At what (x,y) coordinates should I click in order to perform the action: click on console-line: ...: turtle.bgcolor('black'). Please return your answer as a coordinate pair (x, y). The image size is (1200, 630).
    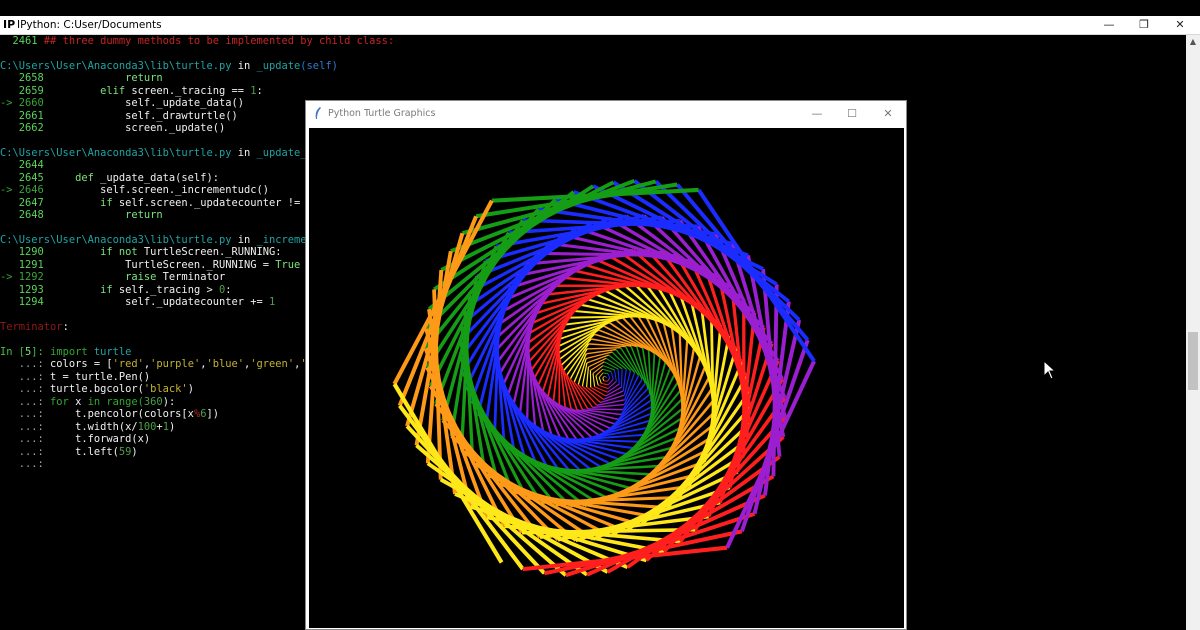
    Looking at the image, I should click on (97, 389).